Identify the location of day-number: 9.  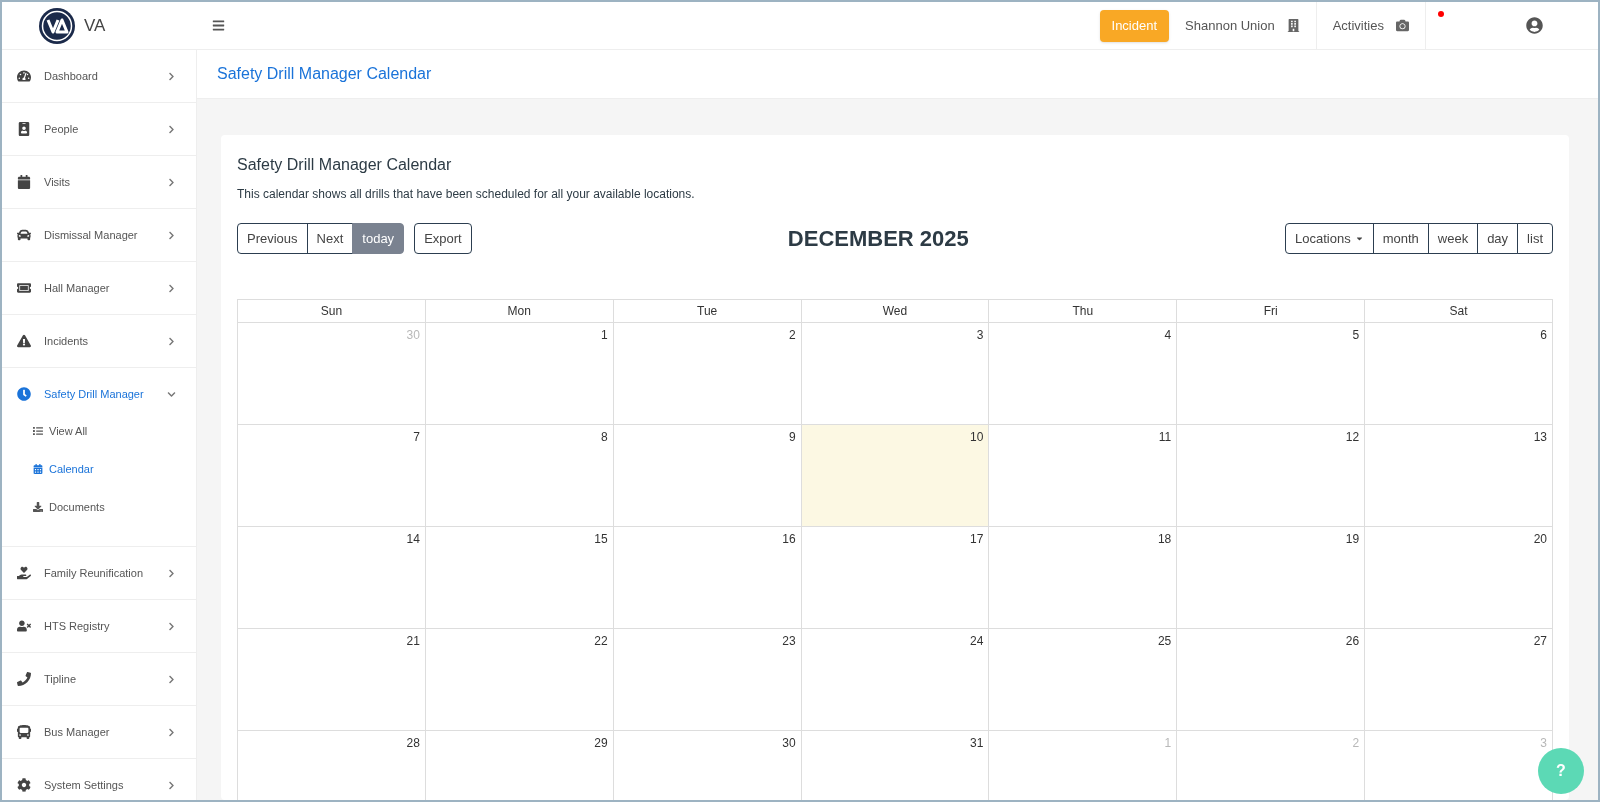
(792, 437).